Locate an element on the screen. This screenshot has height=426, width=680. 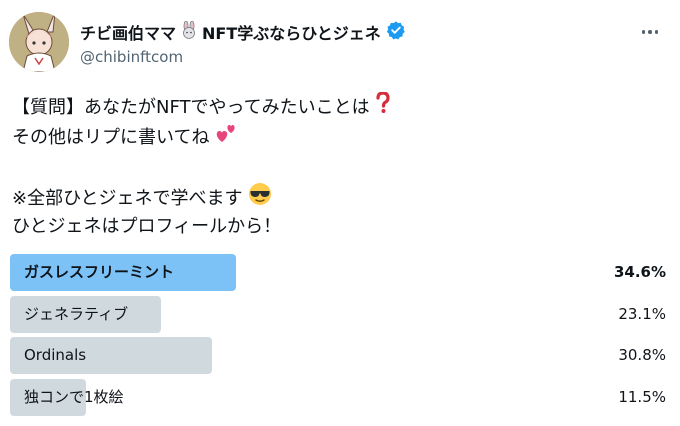
verified-badge-icon is located at coordinates (396, 32).